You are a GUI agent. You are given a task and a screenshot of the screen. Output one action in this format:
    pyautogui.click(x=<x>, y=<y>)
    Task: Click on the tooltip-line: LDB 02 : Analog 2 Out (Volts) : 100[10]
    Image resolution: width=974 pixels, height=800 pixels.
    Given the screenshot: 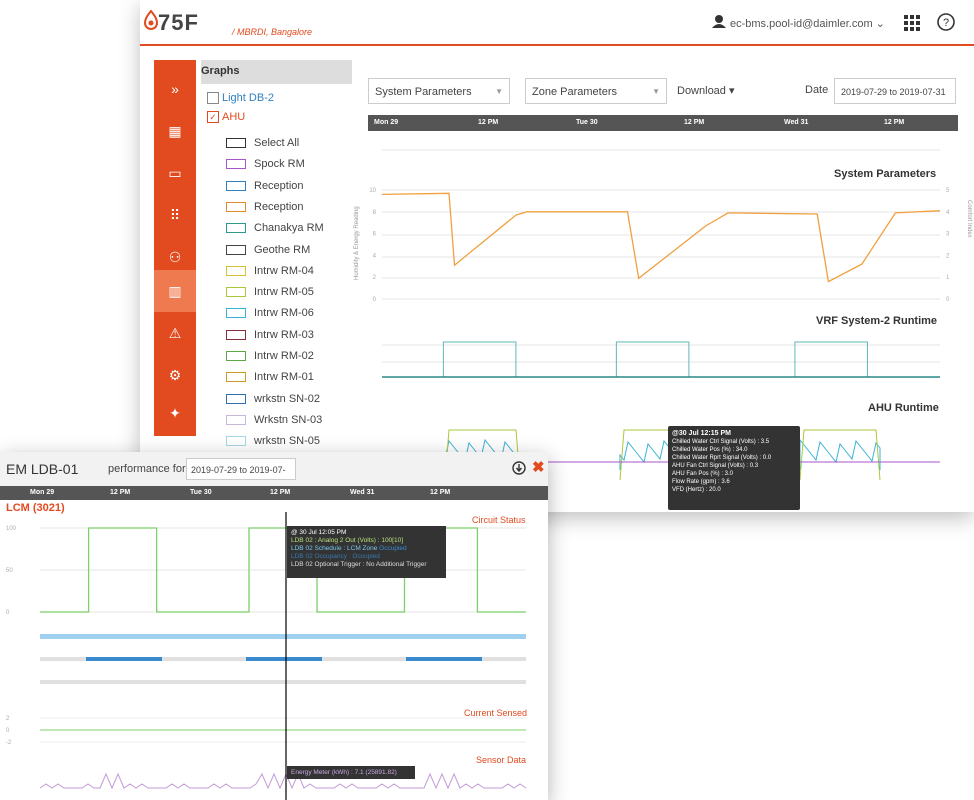 What is the action you would take?
    pyautogui.click(x=347, y=540)
    